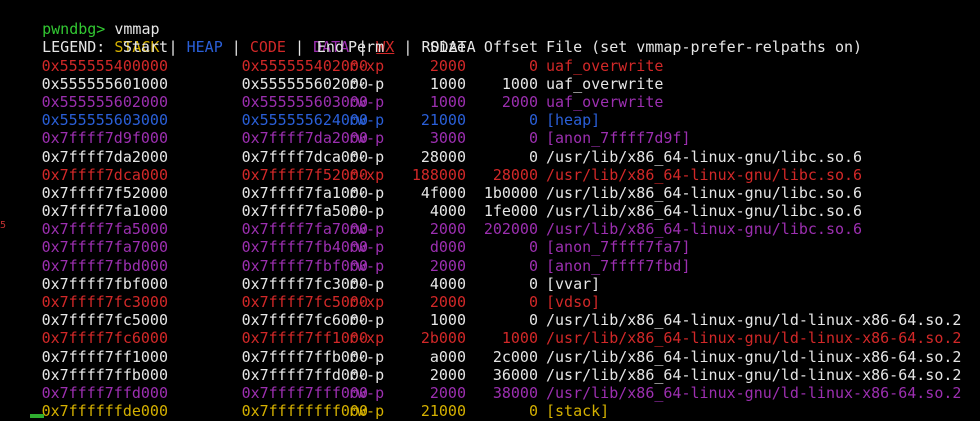  What do you see at coordinates (519, 338) in the screenshot?
I see `cell-offset: 1000` at bounding box center [519, 338].